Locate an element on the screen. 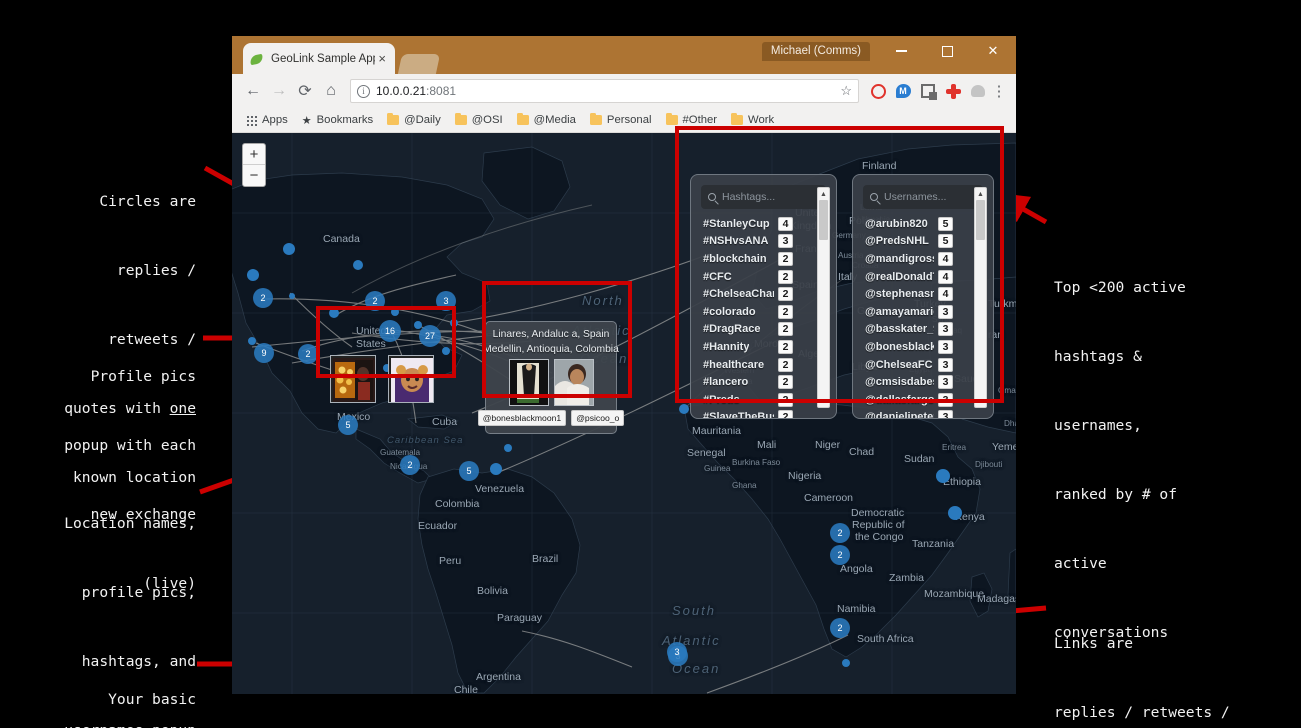  zoom-in-button: + is located at coordinates (254, 154).